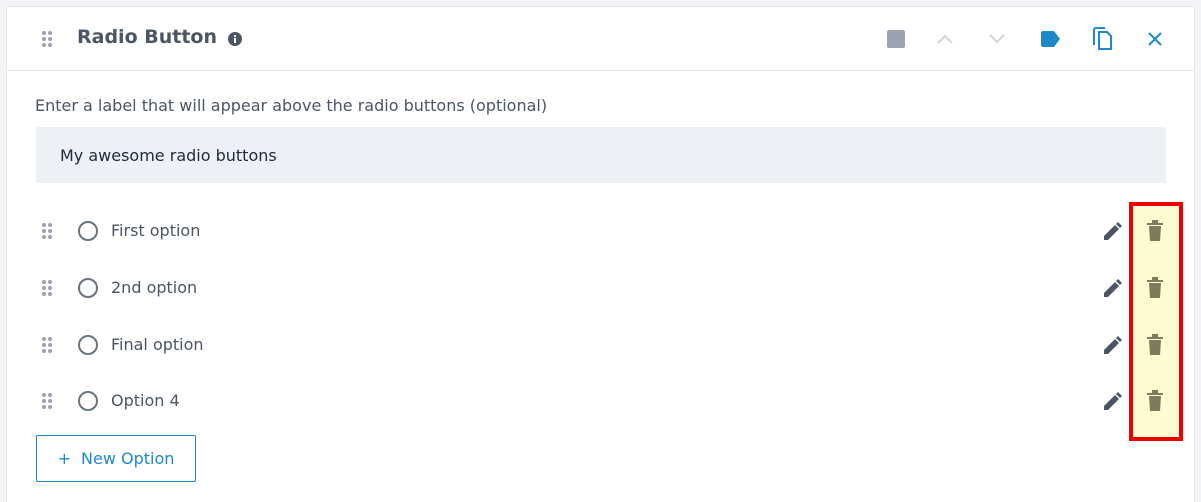 Image resolution: width=1201 pixels, height=502 pixels. Describe the element at coordinates (601, 155) in the screenshot. I see `label-input` at that location.